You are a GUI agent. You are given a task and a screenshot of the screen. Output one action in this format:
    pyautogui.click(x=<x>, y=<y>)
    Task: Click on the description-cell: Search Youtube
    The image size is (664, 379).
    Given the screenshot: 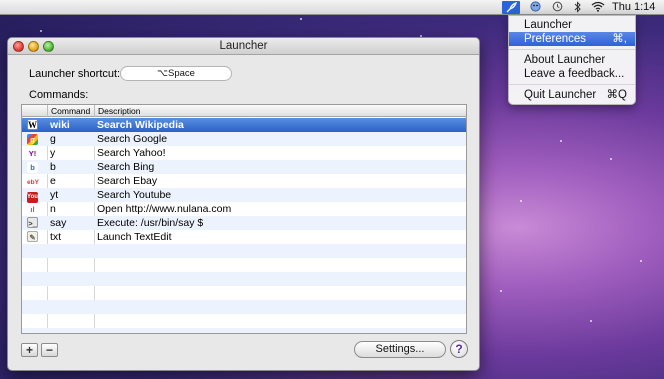 What is the action you would take?
    pyautogui.click(x=134, y=195)
    